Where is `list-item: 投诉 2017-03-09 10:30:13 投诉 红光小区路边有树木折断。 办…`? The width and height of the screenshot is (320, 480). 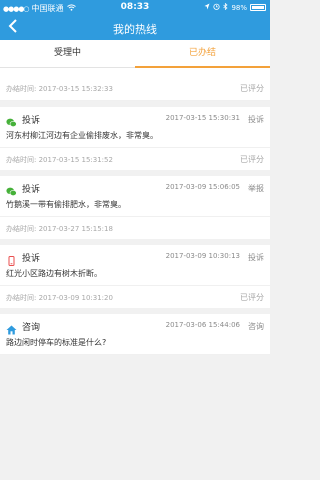
list-item: 投诉 2017-03-09 10:30:13 投诉 红光小区路边有树木折断。 办… is located at coordinates (135, 276).